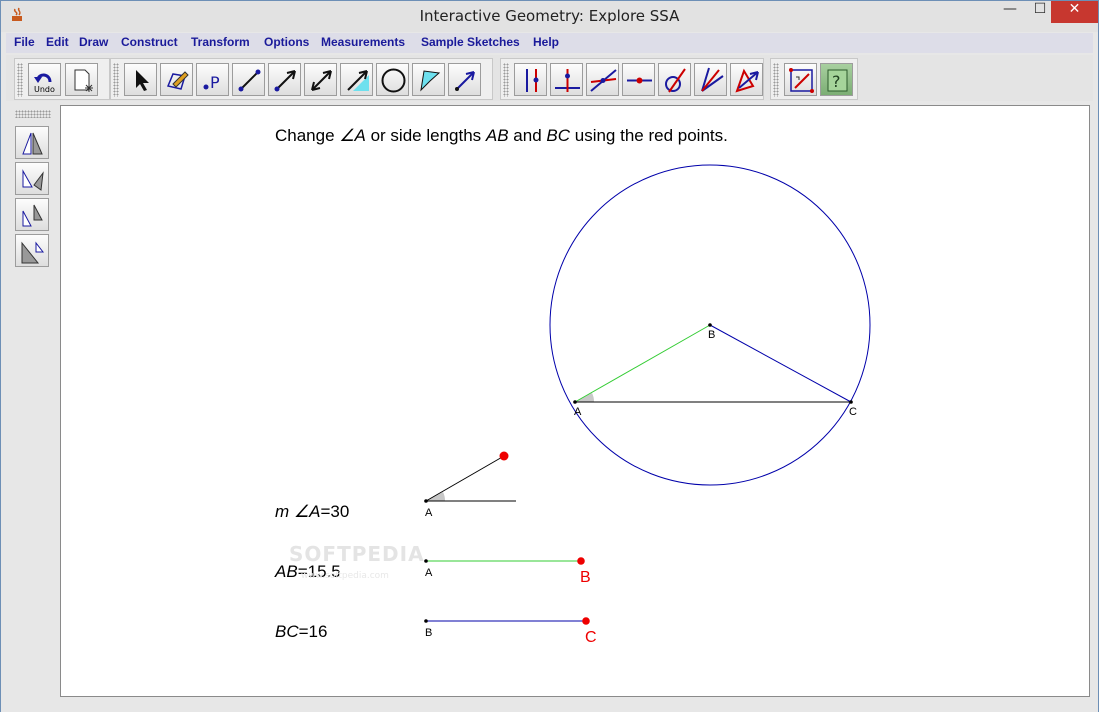  I want to click on ray-tool-button, so click(284, 79).